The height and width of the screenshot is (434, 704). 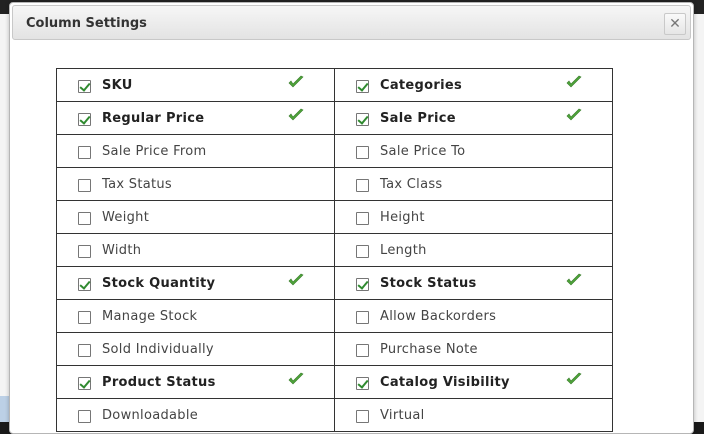 I want to click on column-option-cell: Regular Price, so click(x=195, y=118).